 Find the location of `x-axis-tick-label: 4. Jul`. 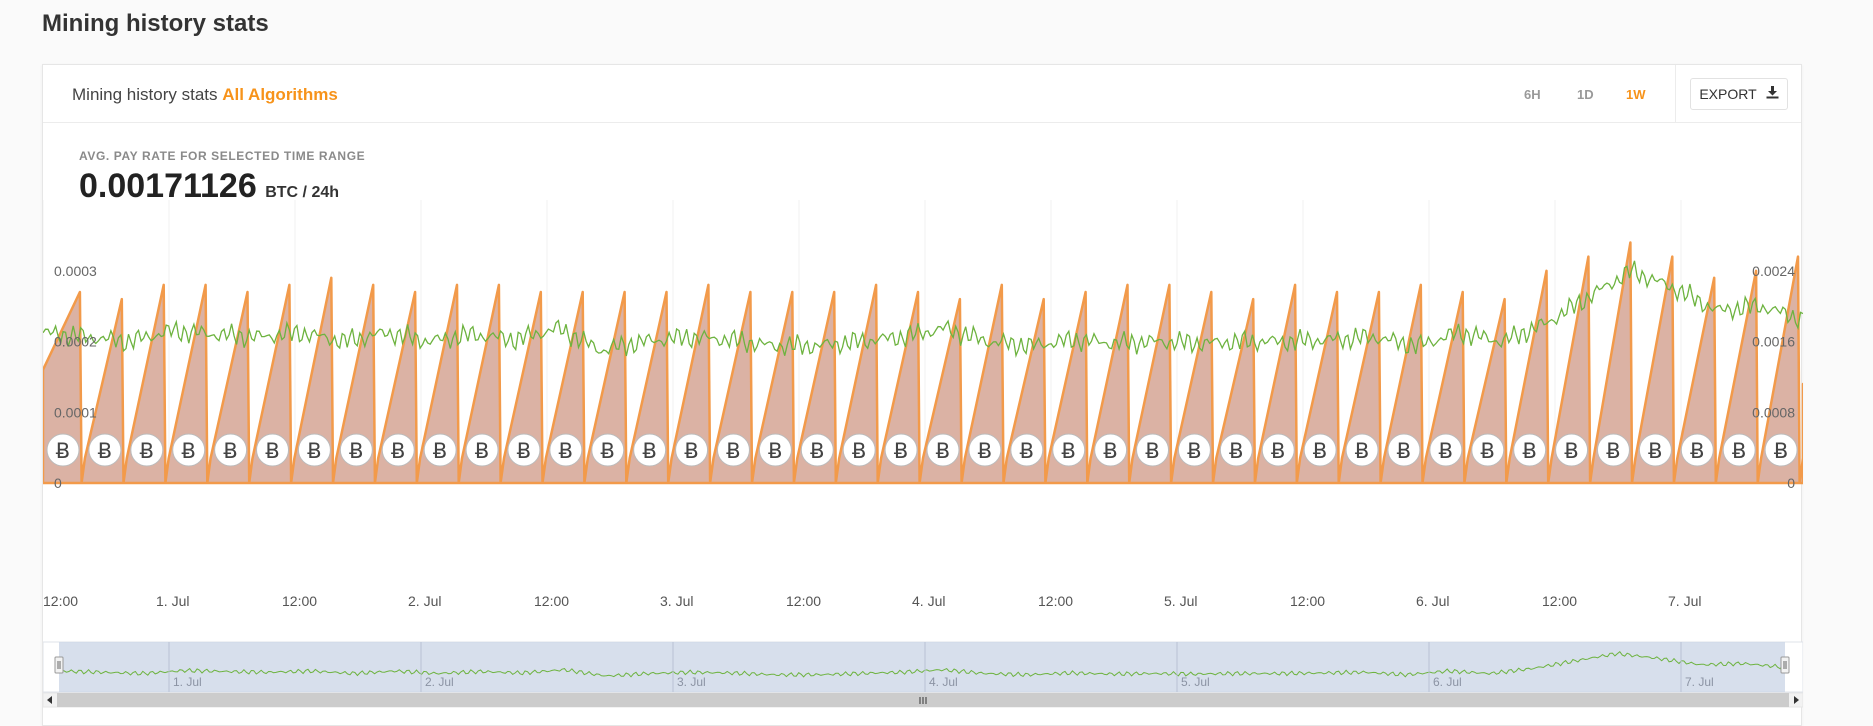

x-axis-tick-label: 4. Jul is located at coordinates (928, 601).